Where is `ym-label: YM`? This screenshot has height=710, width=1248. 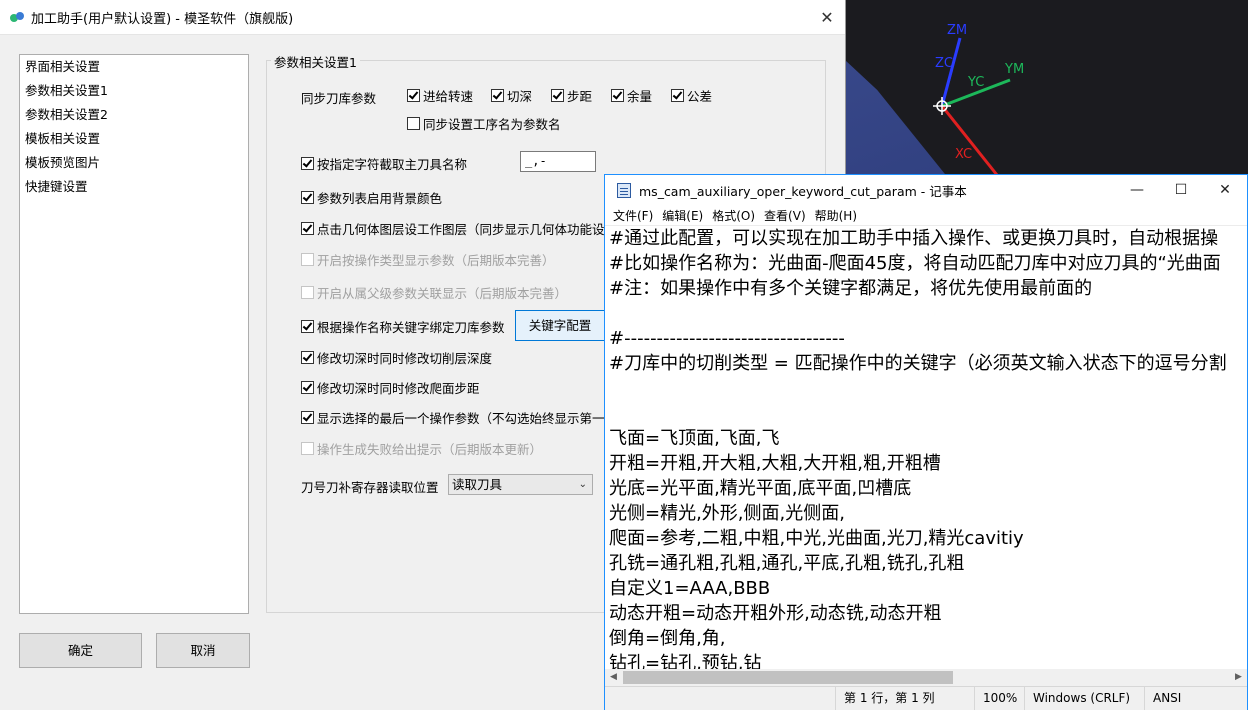 ym-label: YM is located at coordinates (1014, 69).